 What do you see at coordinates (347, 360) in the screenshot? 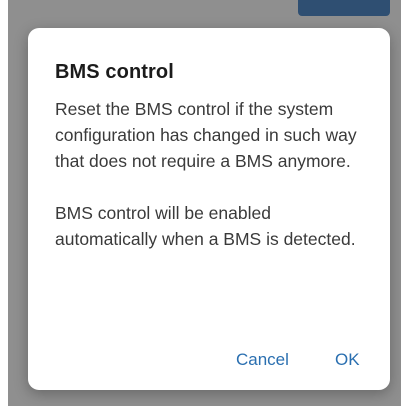
I see `ok-button: OK` at bounding box center [347, 360].